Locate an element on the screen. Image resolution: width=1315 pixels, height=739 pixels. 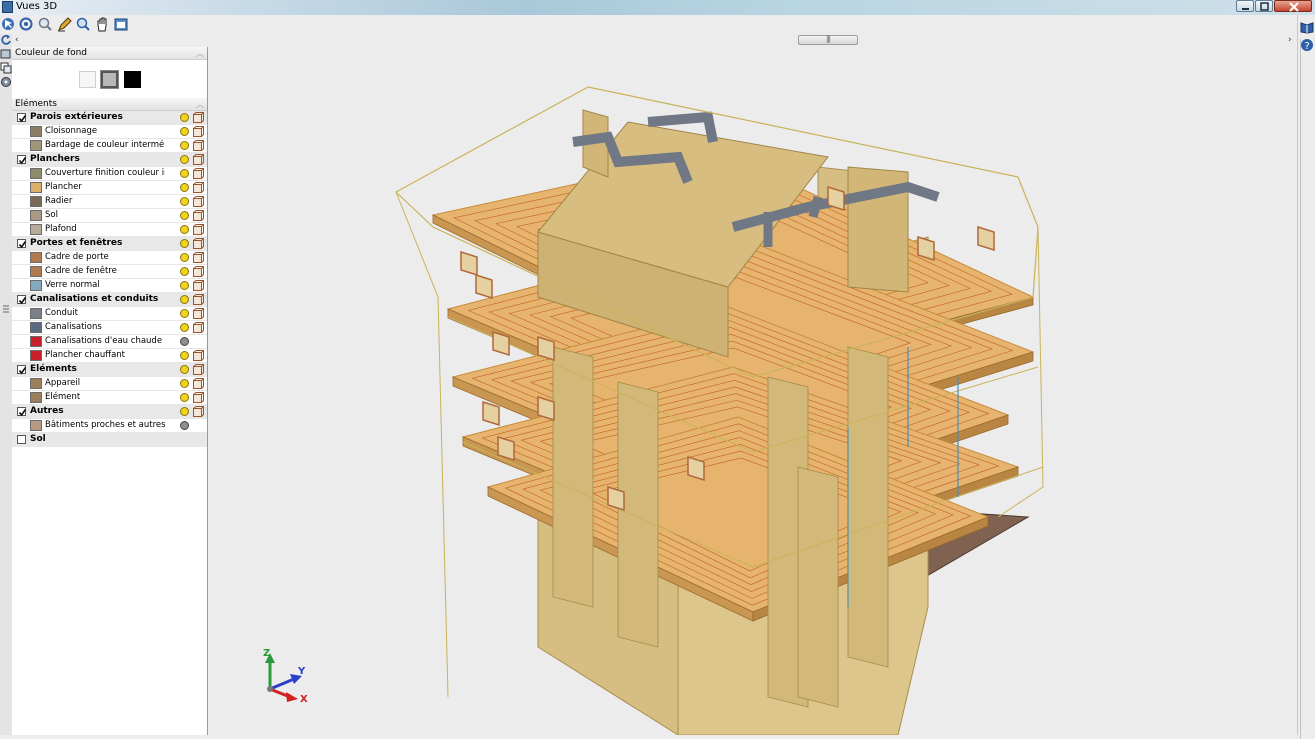
element-item-row: Canalisations d'eau chaude is located at coordinates (109, 342).